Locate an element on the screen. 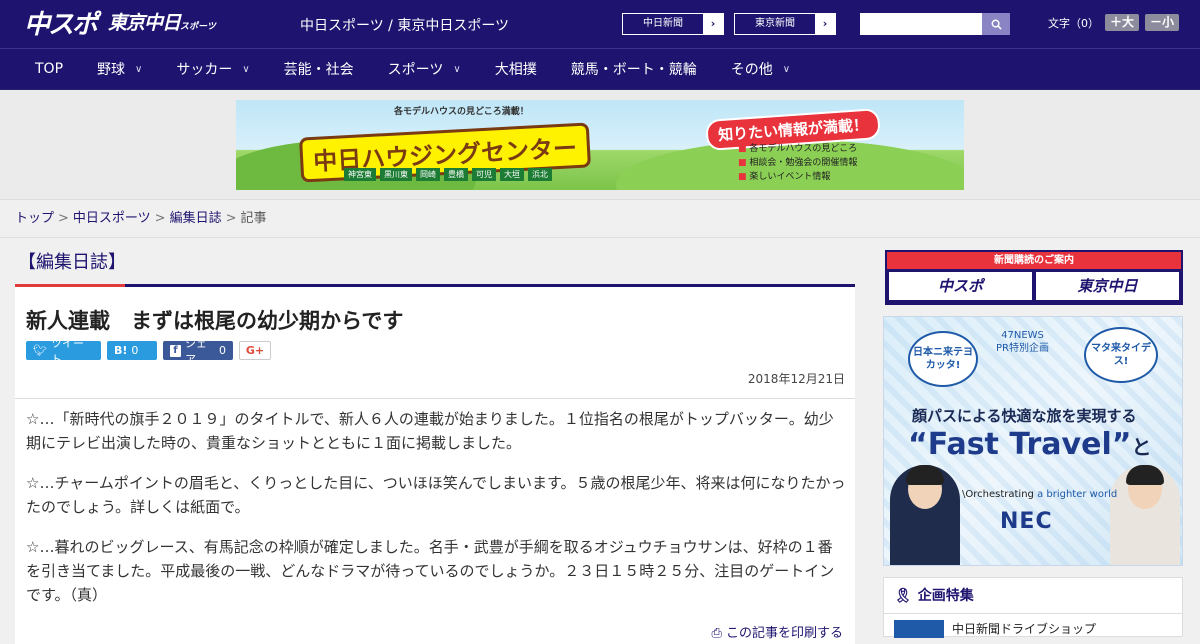 The height and width of the screenshot is (644, 1200). feature-thumbnail is located at coordinates (919, 629).